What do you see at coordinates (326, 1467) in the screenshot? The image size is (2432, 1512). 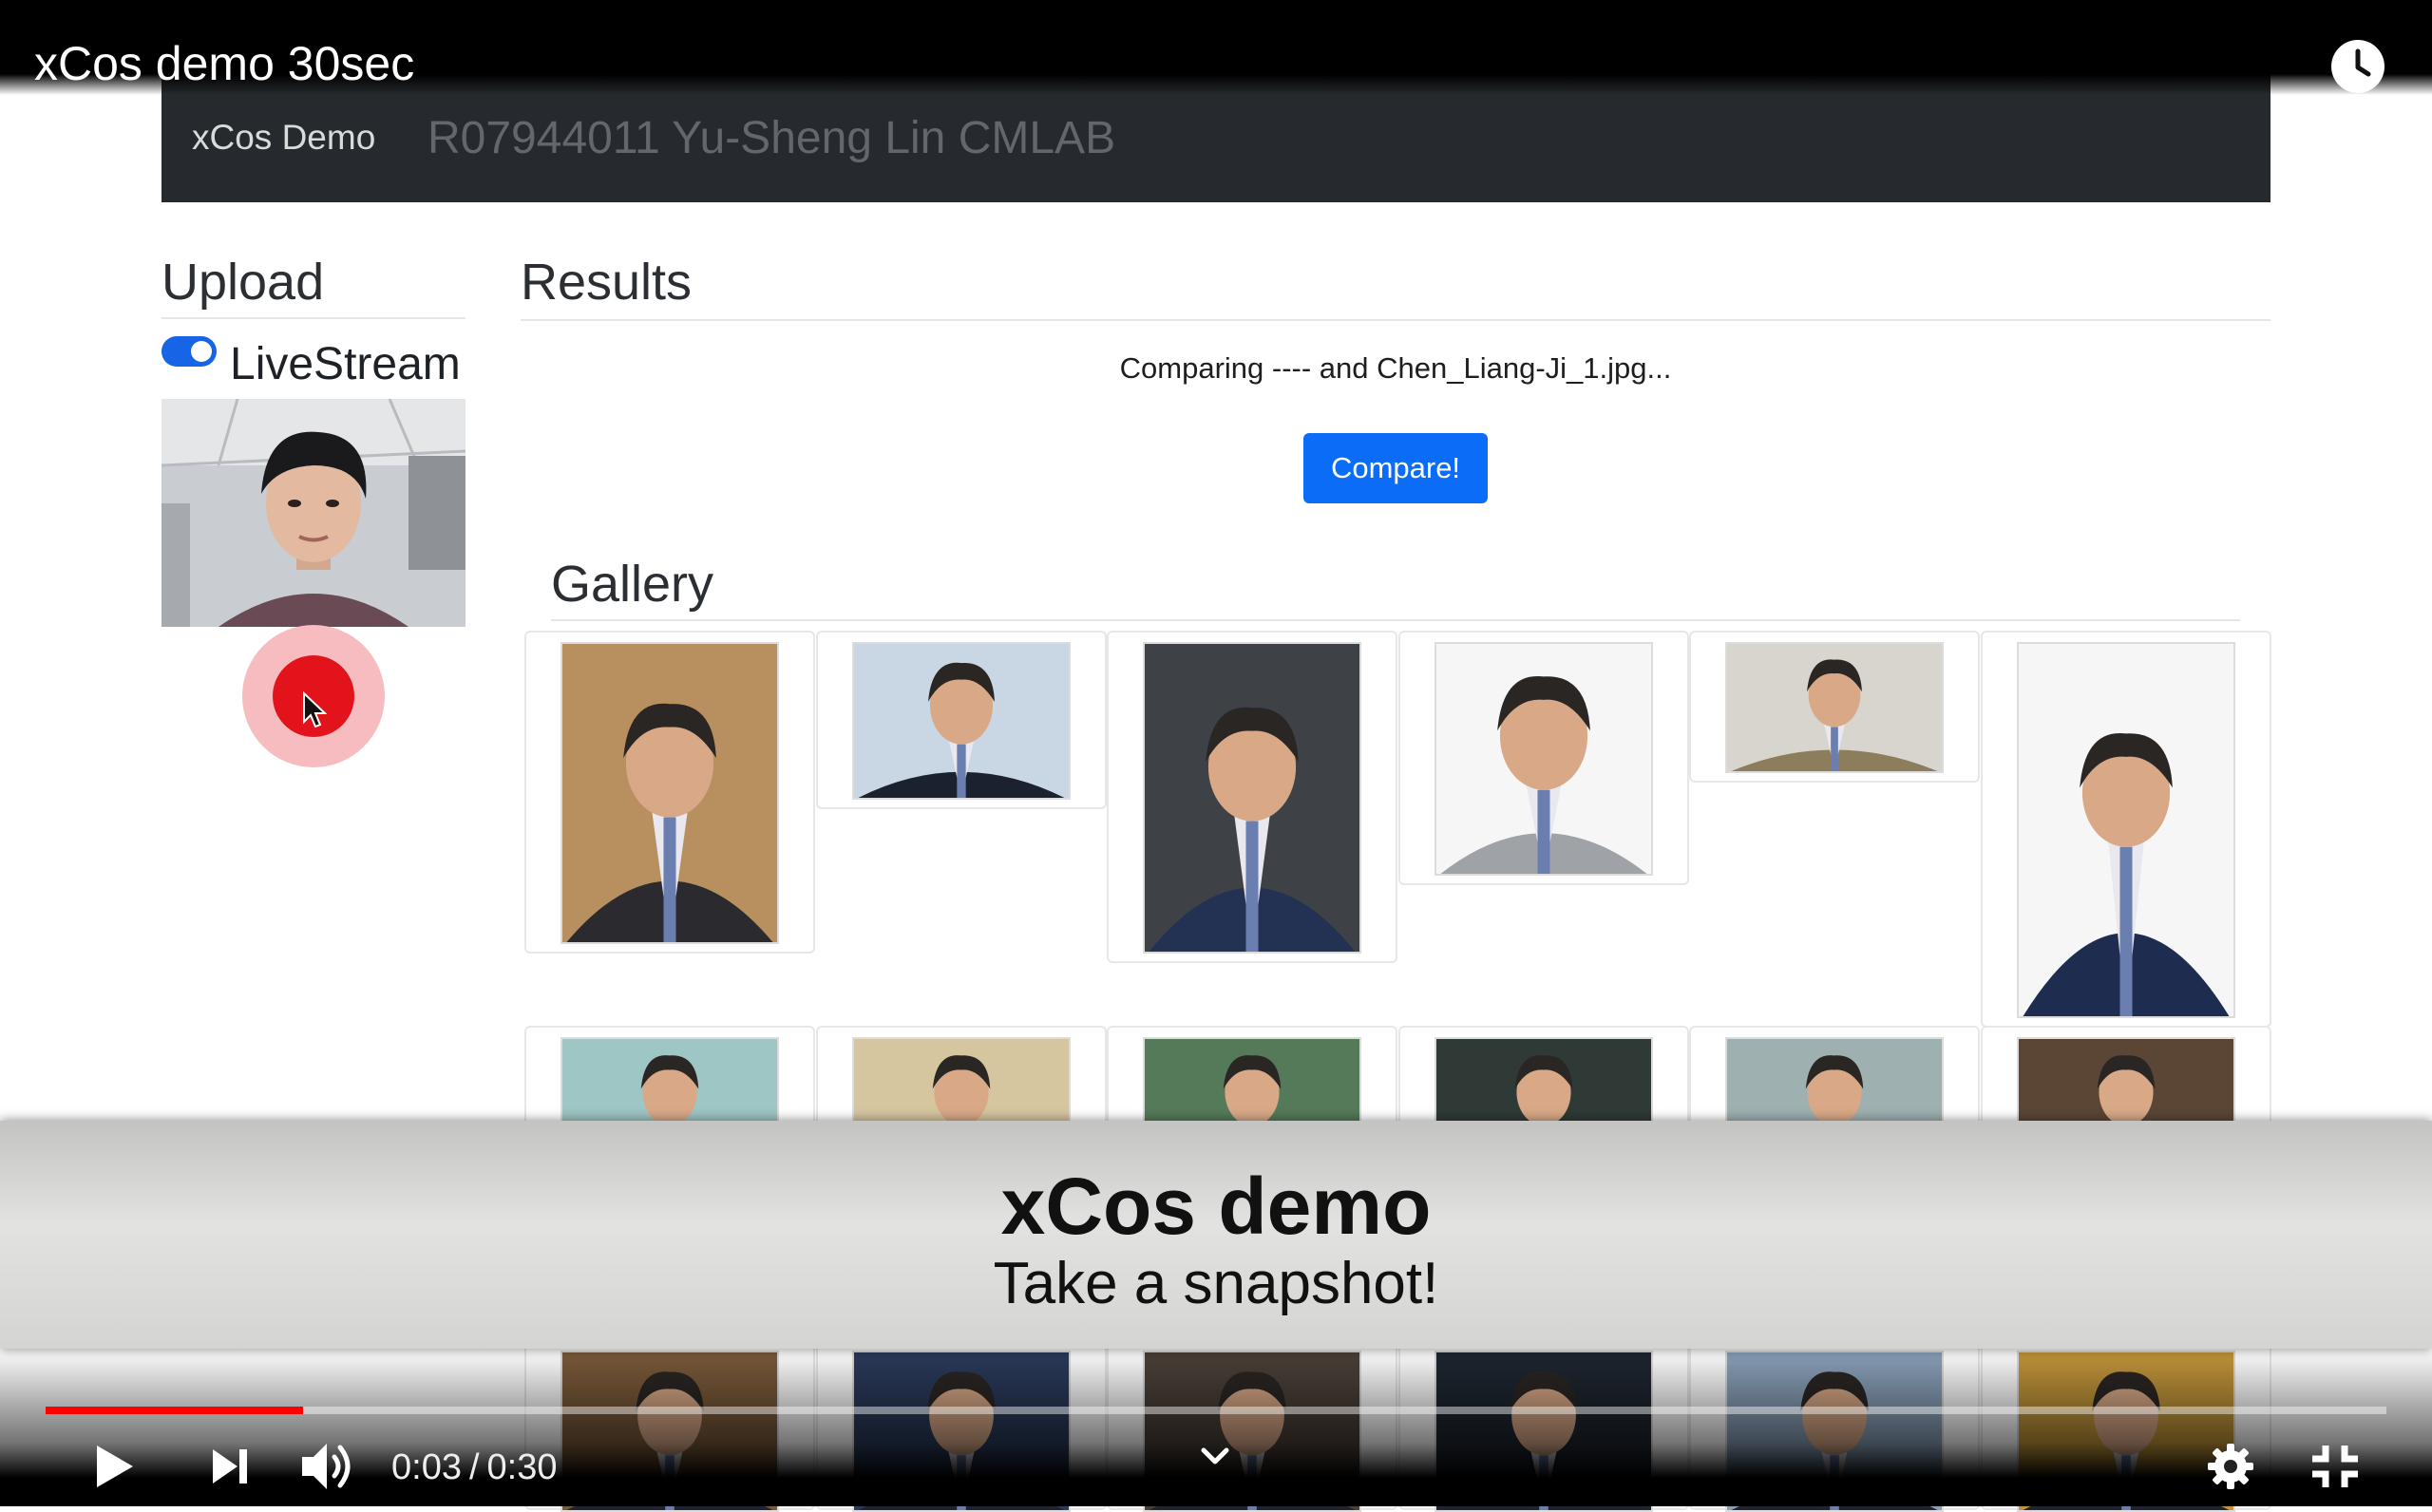 I see `volume-icon` at bounding box center [326, 1467].